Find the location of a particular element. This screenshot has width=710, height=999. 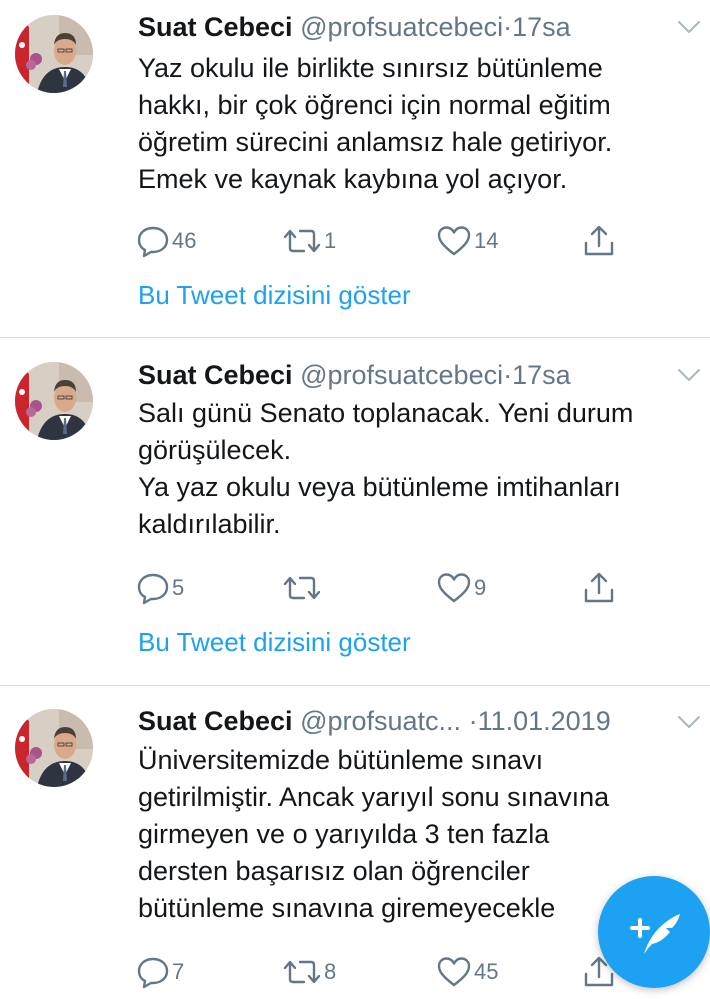

retweet-count: 1 is located at coordinates (330, 240).